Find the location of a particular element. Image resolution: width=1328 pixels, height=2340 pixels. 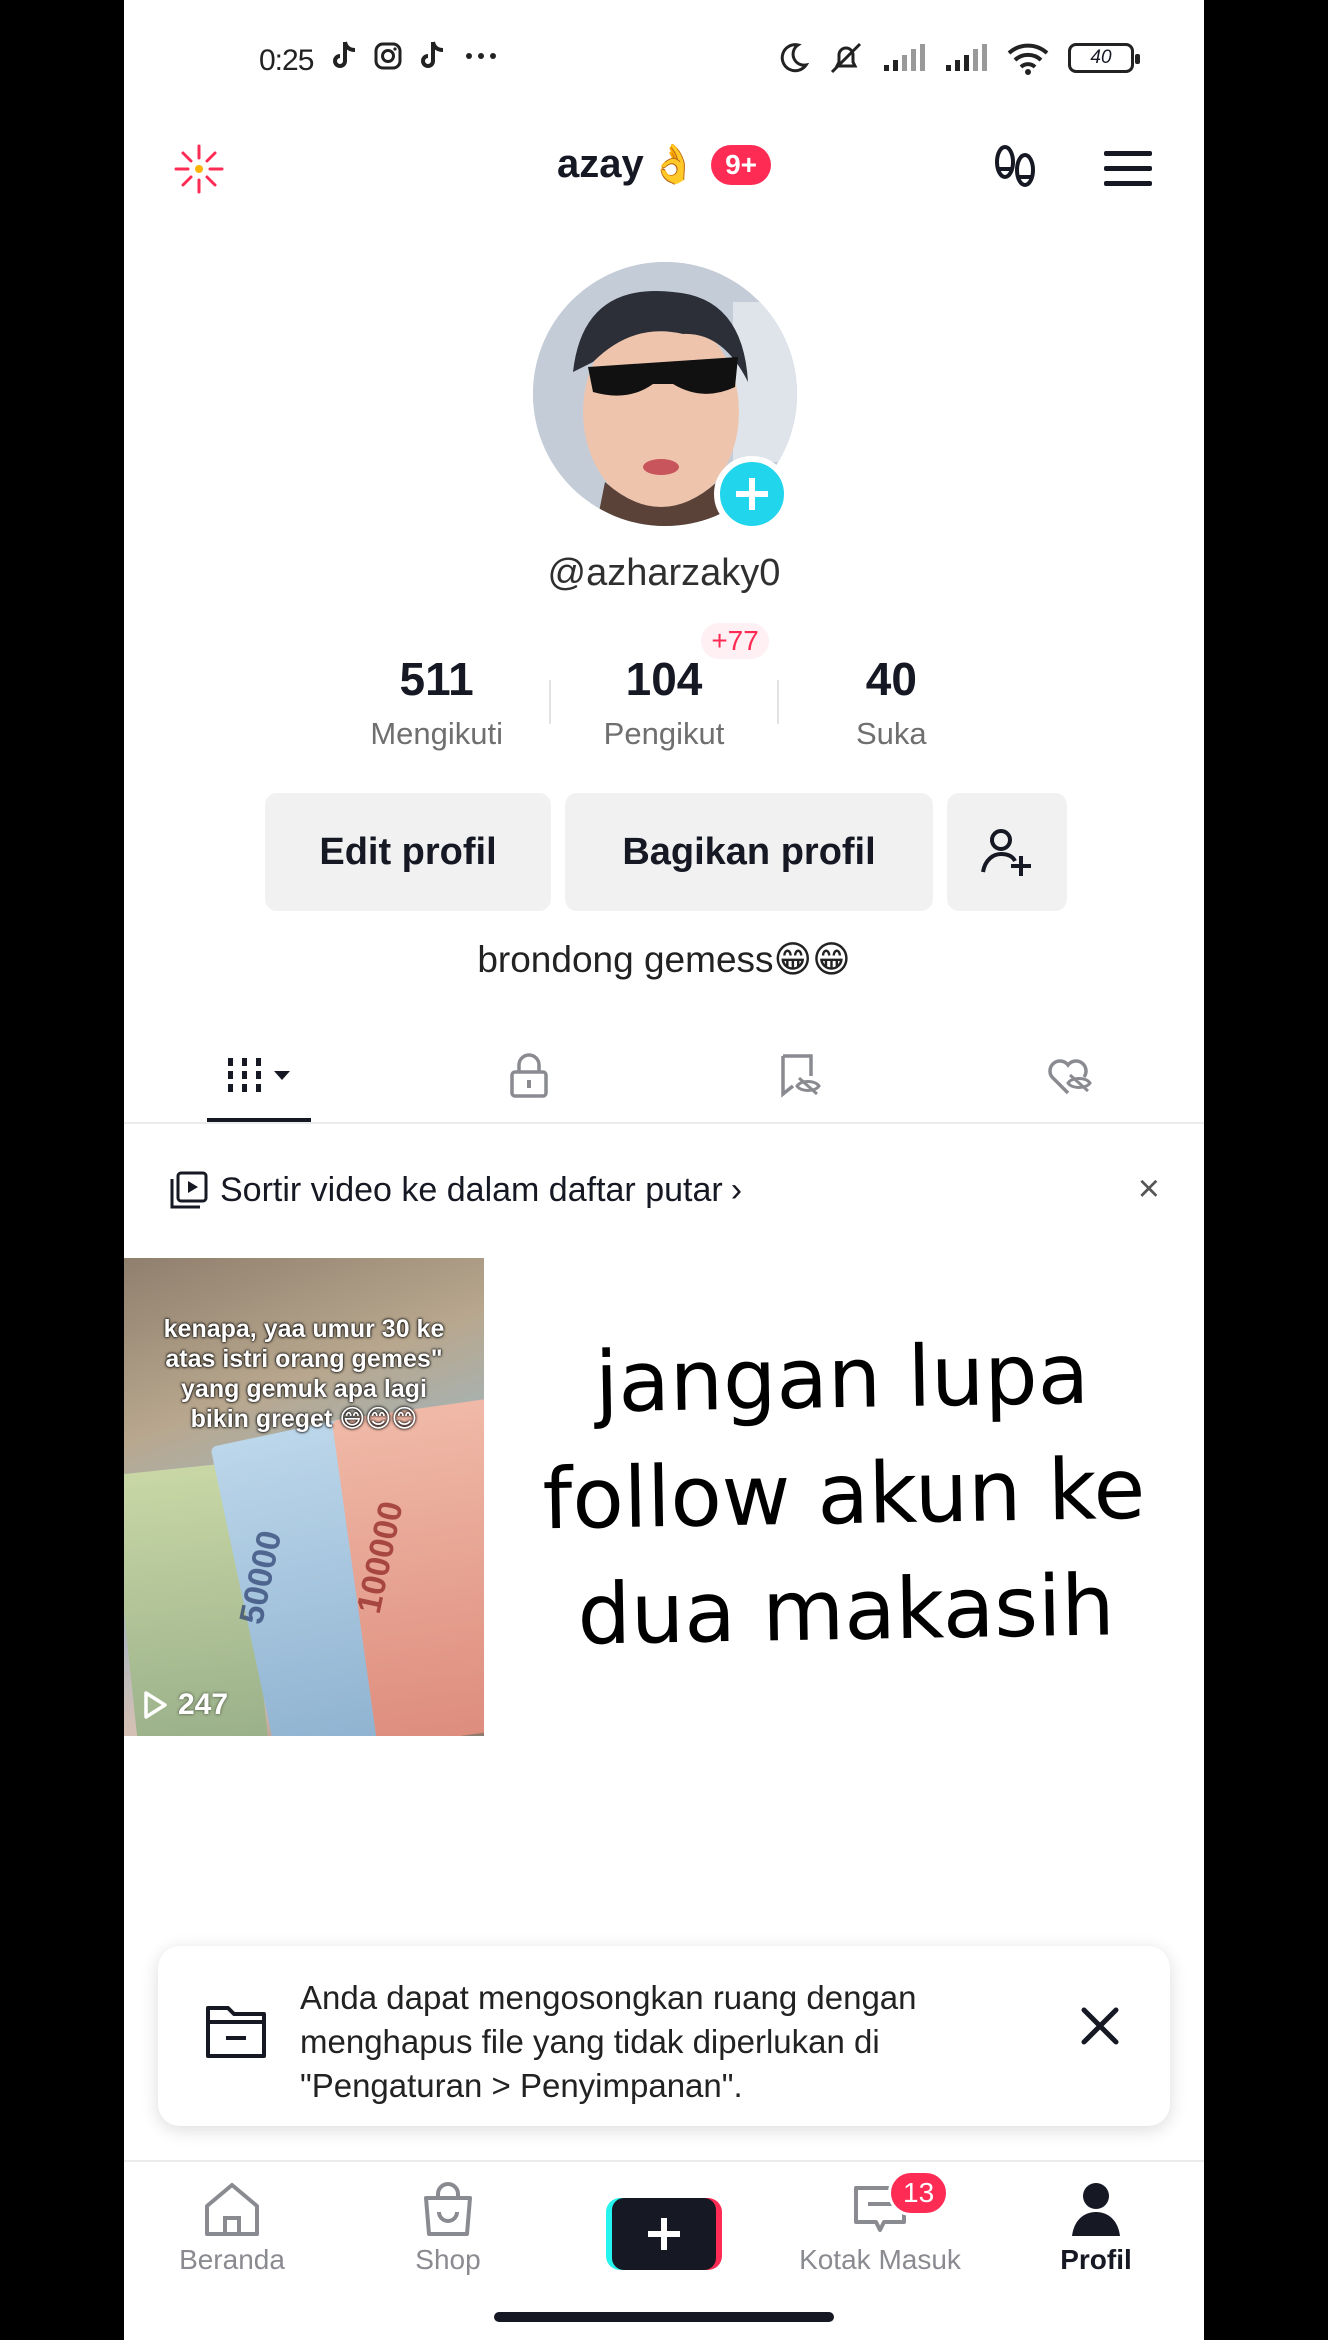

nav-home: Beranda is located at coordinates (232, 2222).